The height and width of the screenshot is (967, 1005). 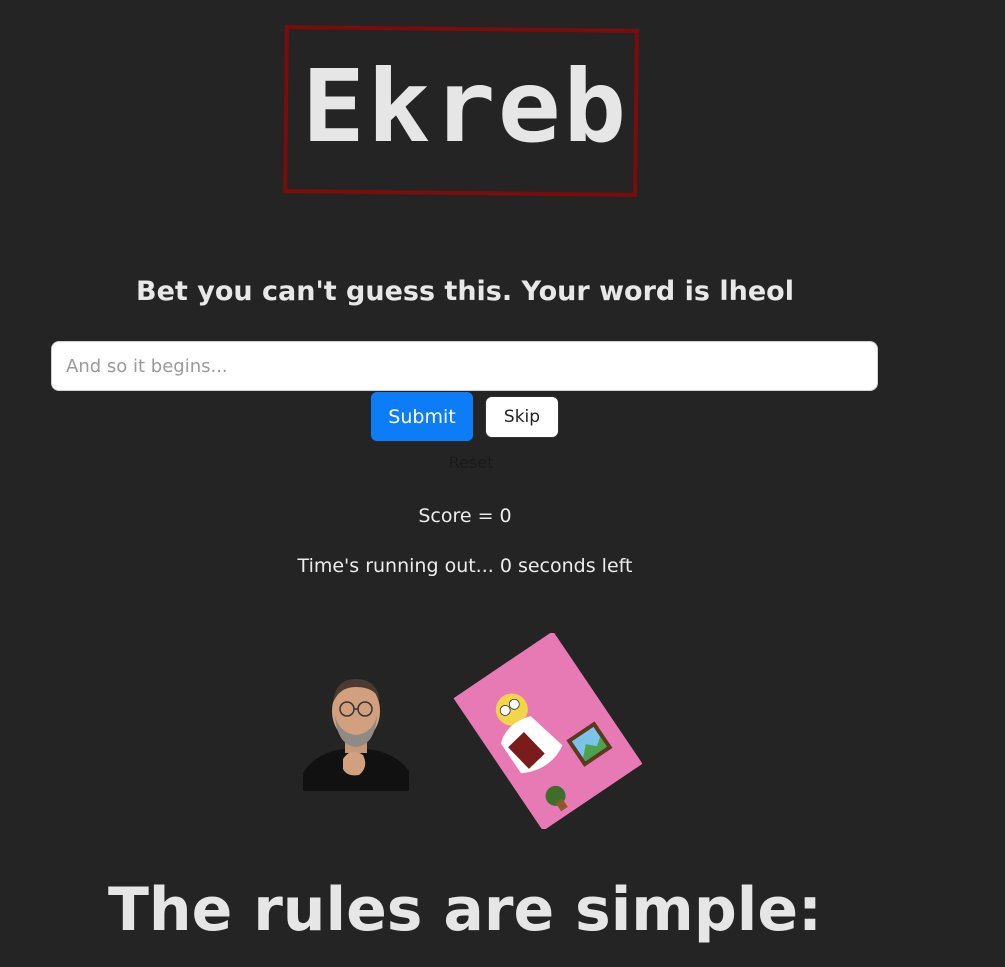 I want to click on cartoon-card-photo, so click(x=547, y=731).